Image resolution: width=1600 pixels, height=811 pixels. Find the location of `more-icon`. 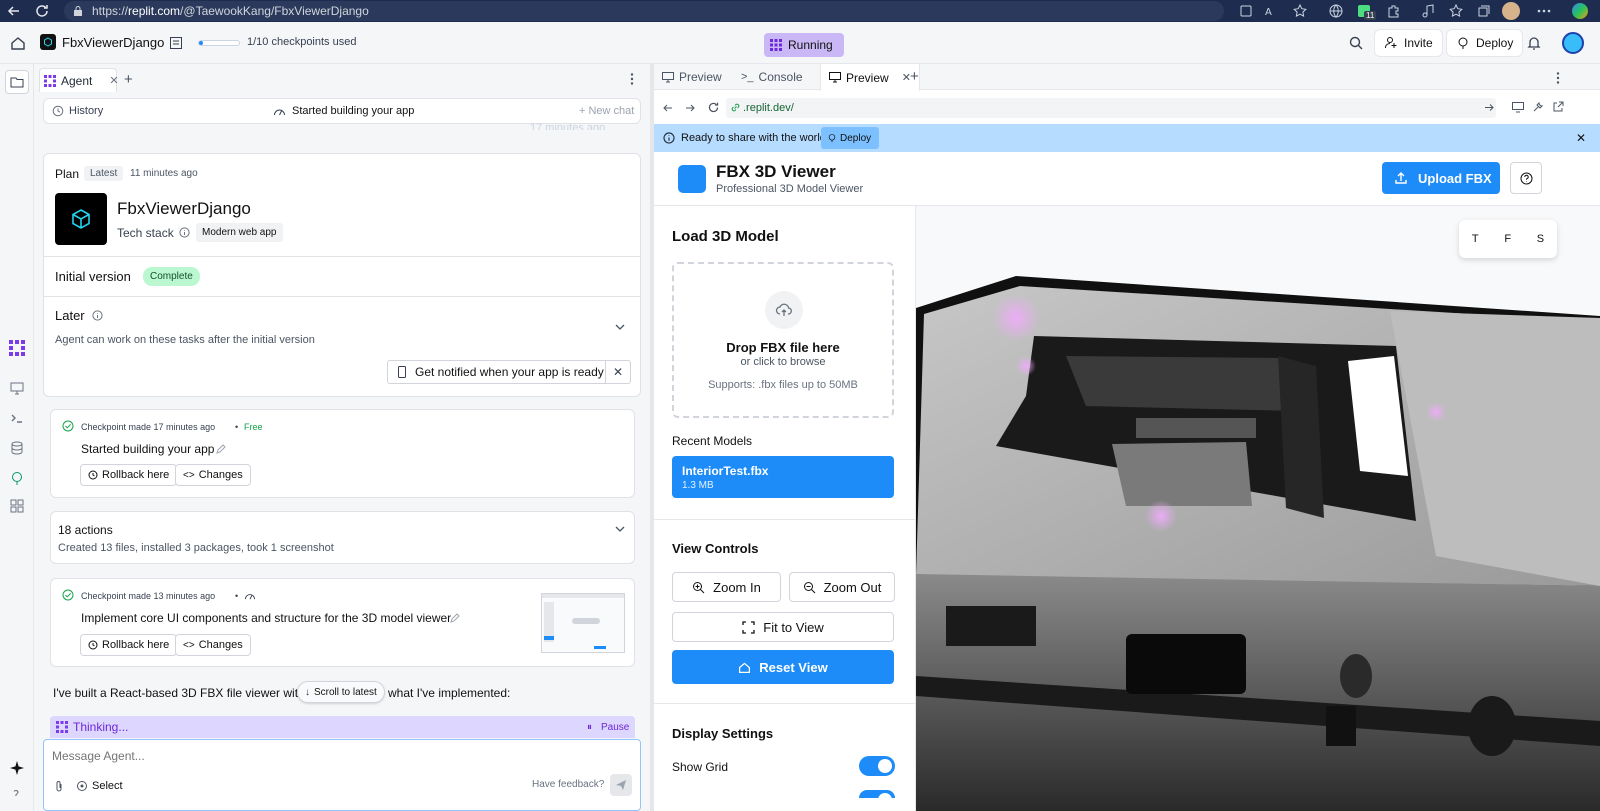

more-icon is located at coordinates (1544, 11).